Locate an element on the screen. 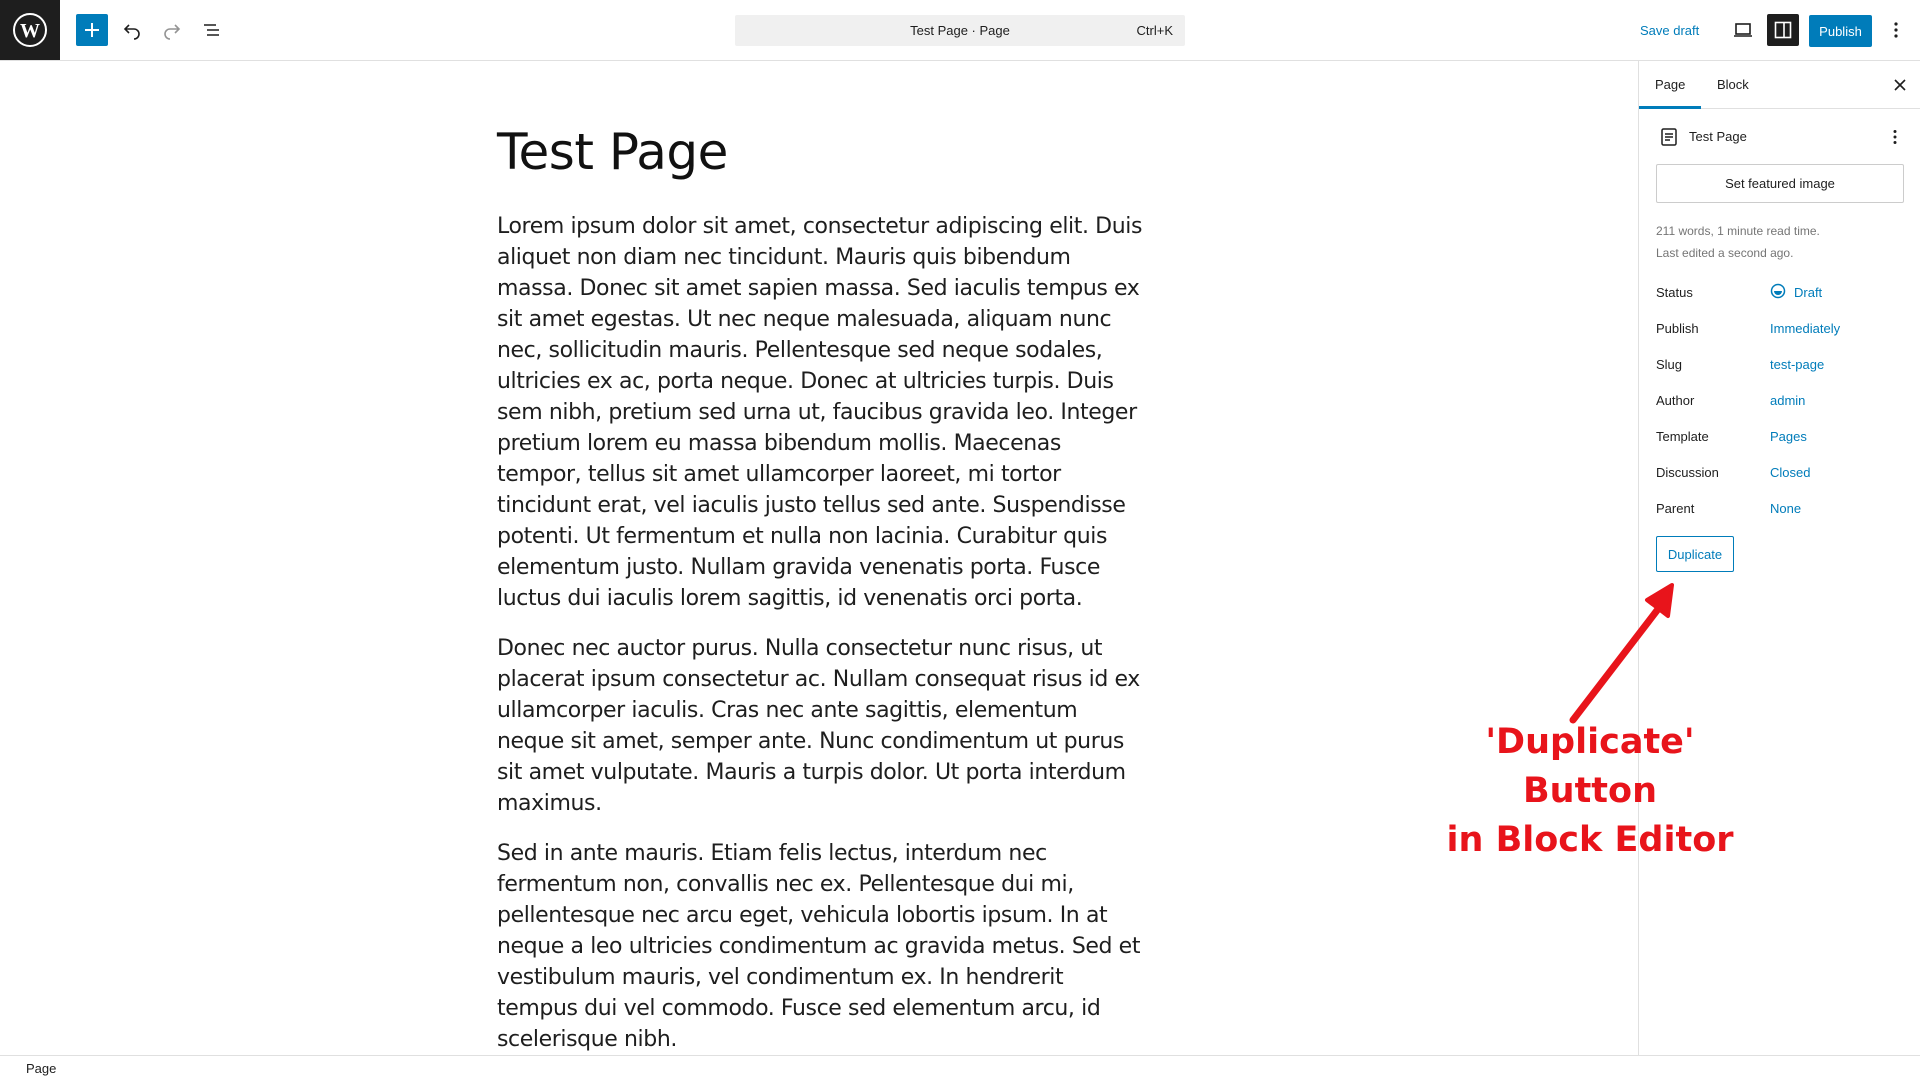  annotation-callout: 'Duplicate' Button in Block Editor is located at coordinates (1590, 791).